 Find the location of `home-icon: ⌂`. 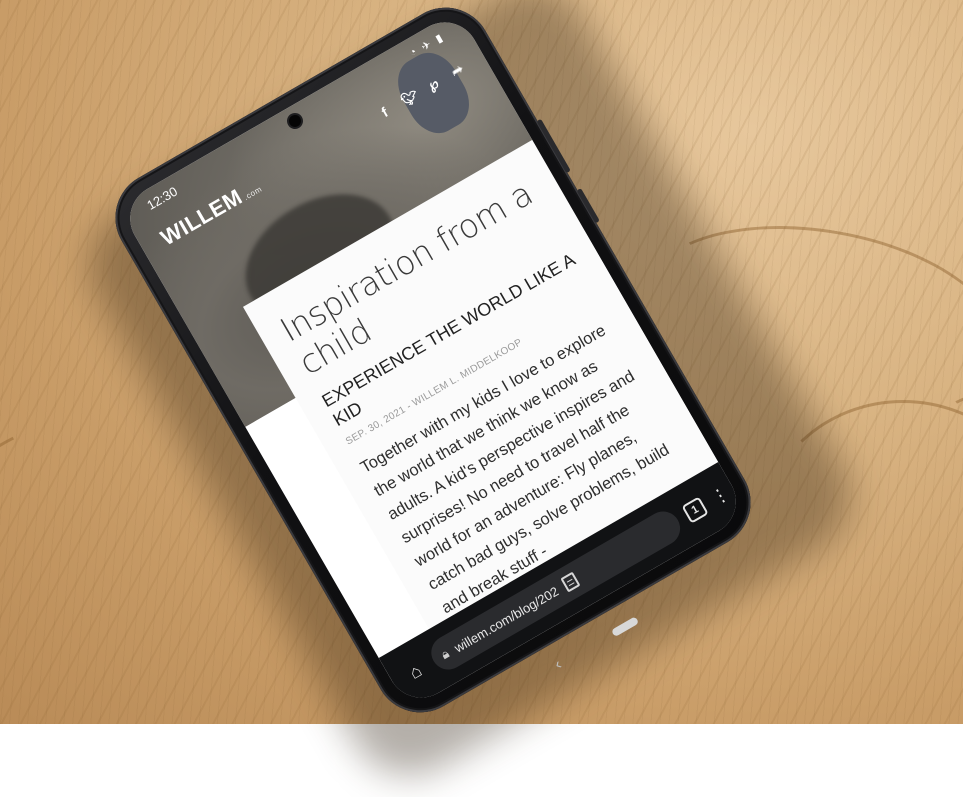

home-icon: ⌂ is located at coordinates (416, 671).